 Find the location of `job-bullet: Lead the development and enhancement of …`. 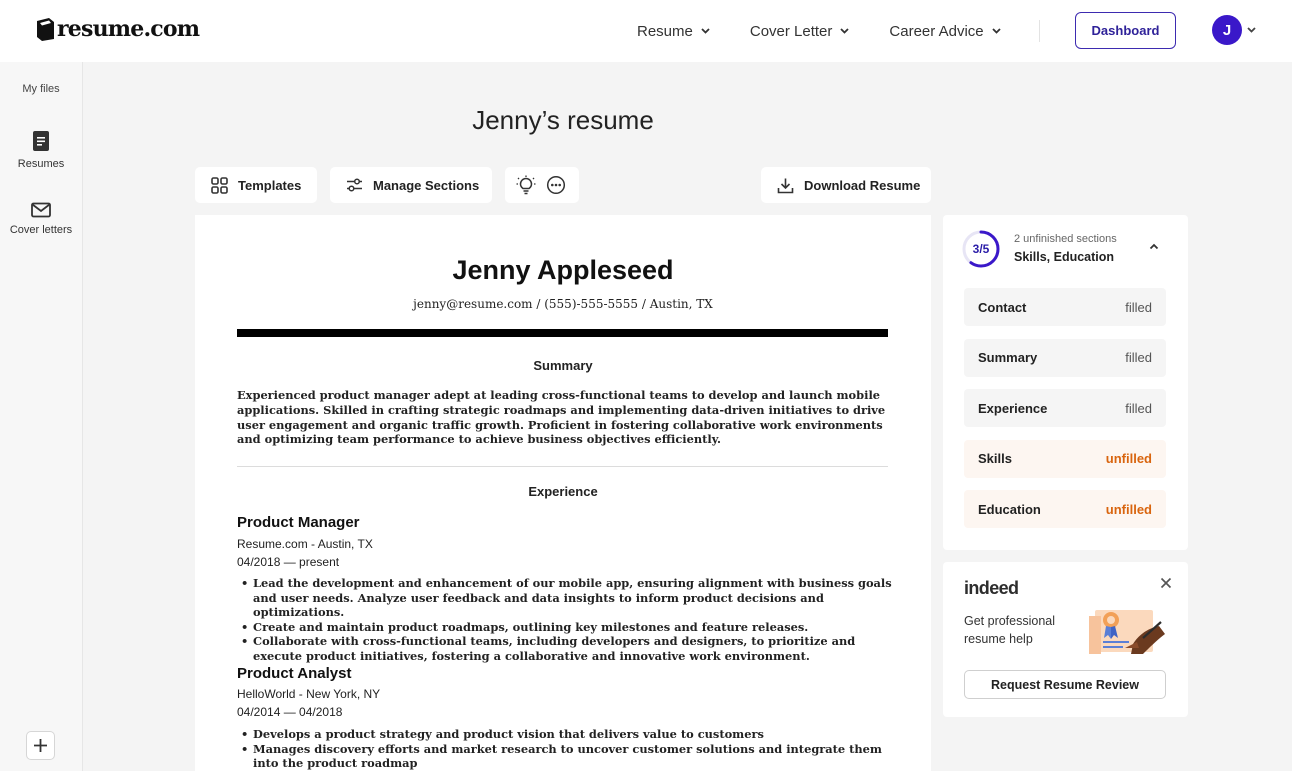

job-bullet: Lead the development and enhancement of … is located at coordinates (568, 598).